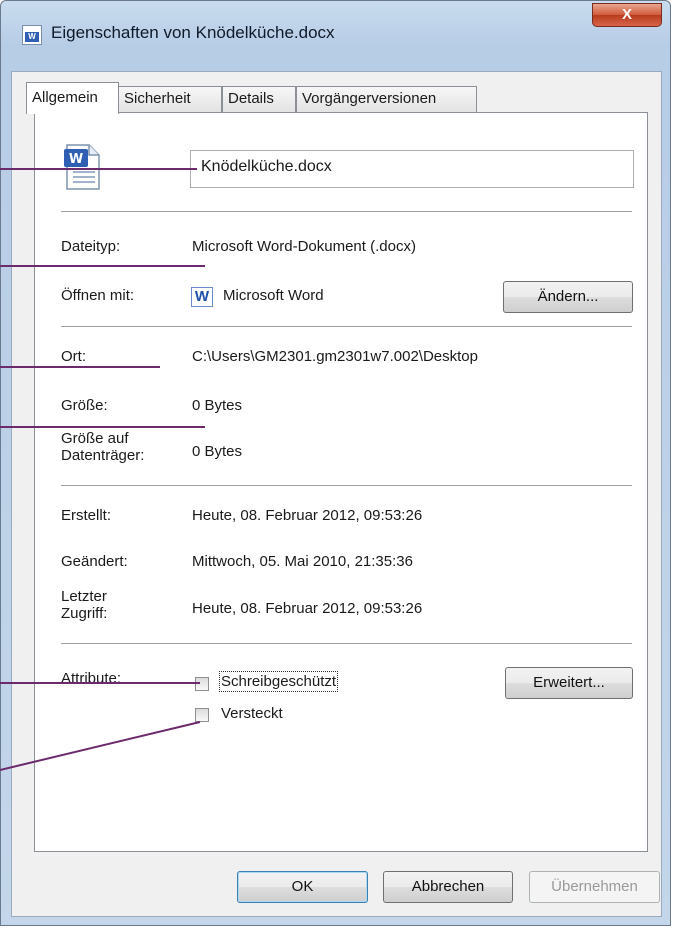  Describe the element at coordinates (84, 613) in the screenshot. I see `letzter-zugriff-label-line2: Zugriff:` at that location.